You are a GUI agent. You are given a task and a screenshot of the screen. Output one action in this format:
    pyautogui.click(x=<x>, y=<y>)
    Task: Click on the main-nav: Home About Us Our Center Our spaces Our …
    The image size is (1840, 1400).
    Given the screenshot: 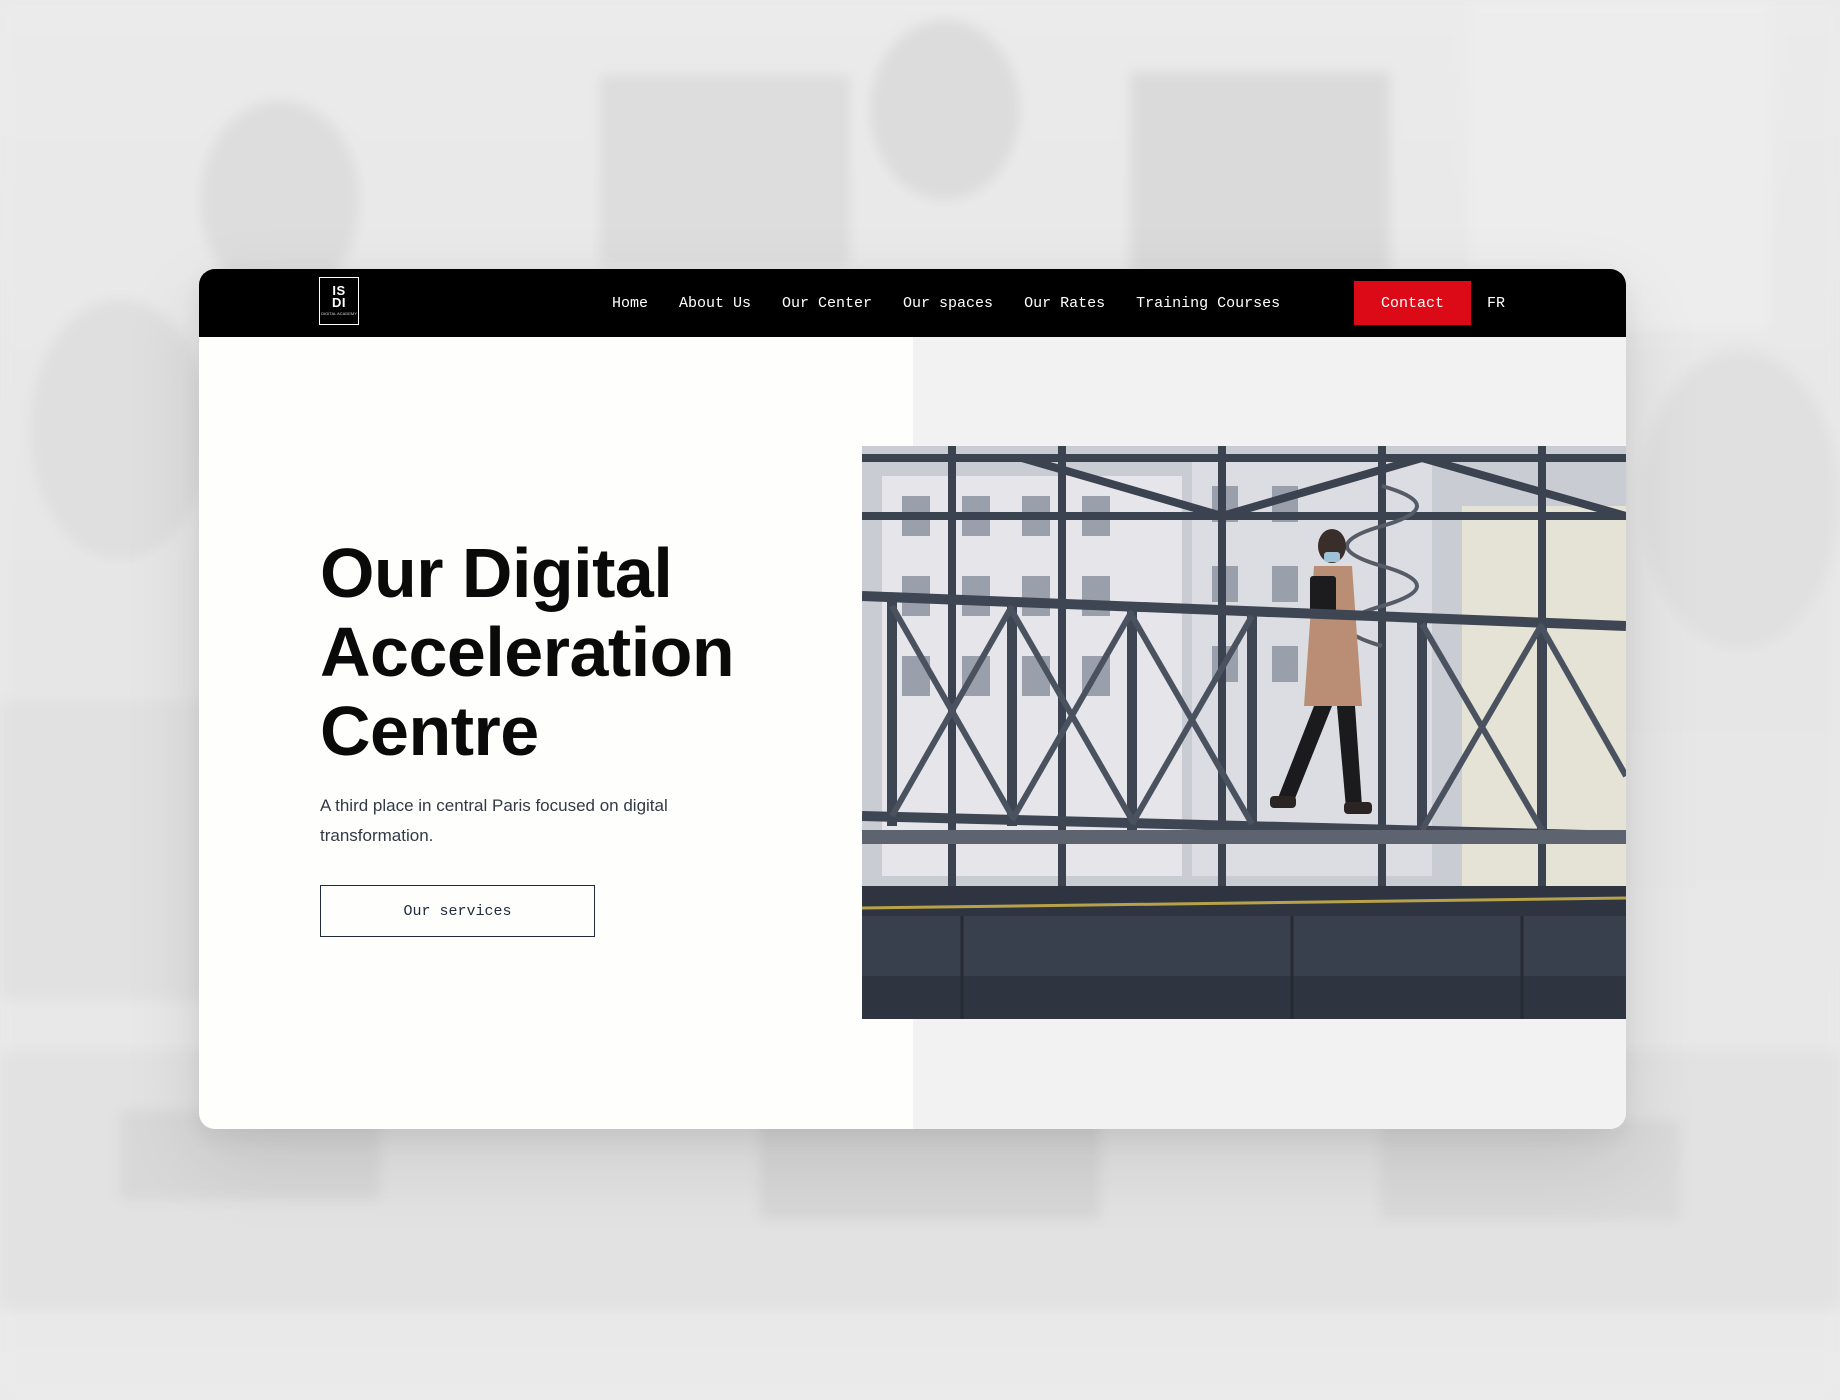 What is the action you would take?
    pyautogui.click(x=946, y=303)
    